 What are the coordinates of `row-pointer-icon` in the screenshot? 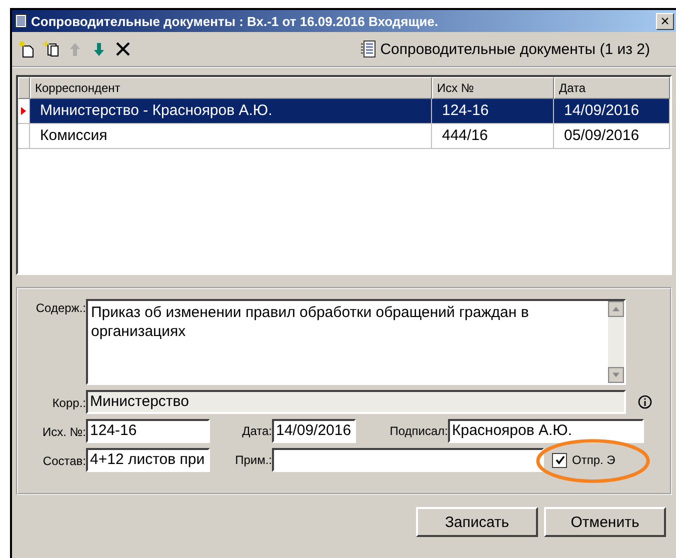 It's located at (23, 111).